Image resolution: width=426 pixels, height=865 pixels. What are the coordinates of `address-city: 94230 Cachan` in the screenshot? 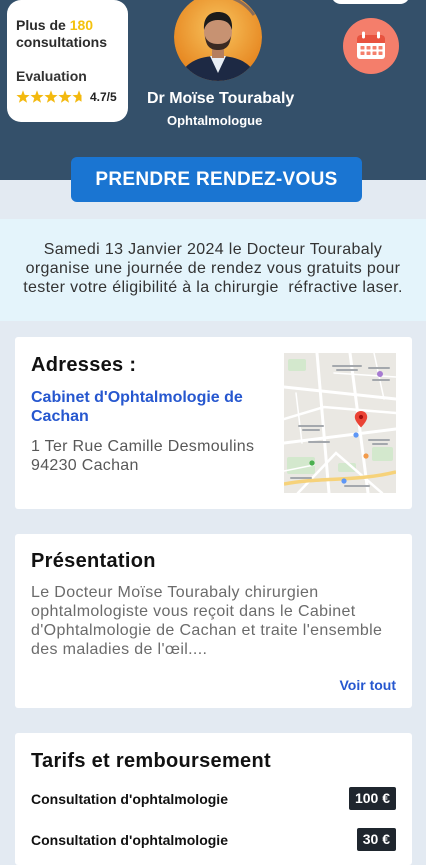 It's located at (85, 465).